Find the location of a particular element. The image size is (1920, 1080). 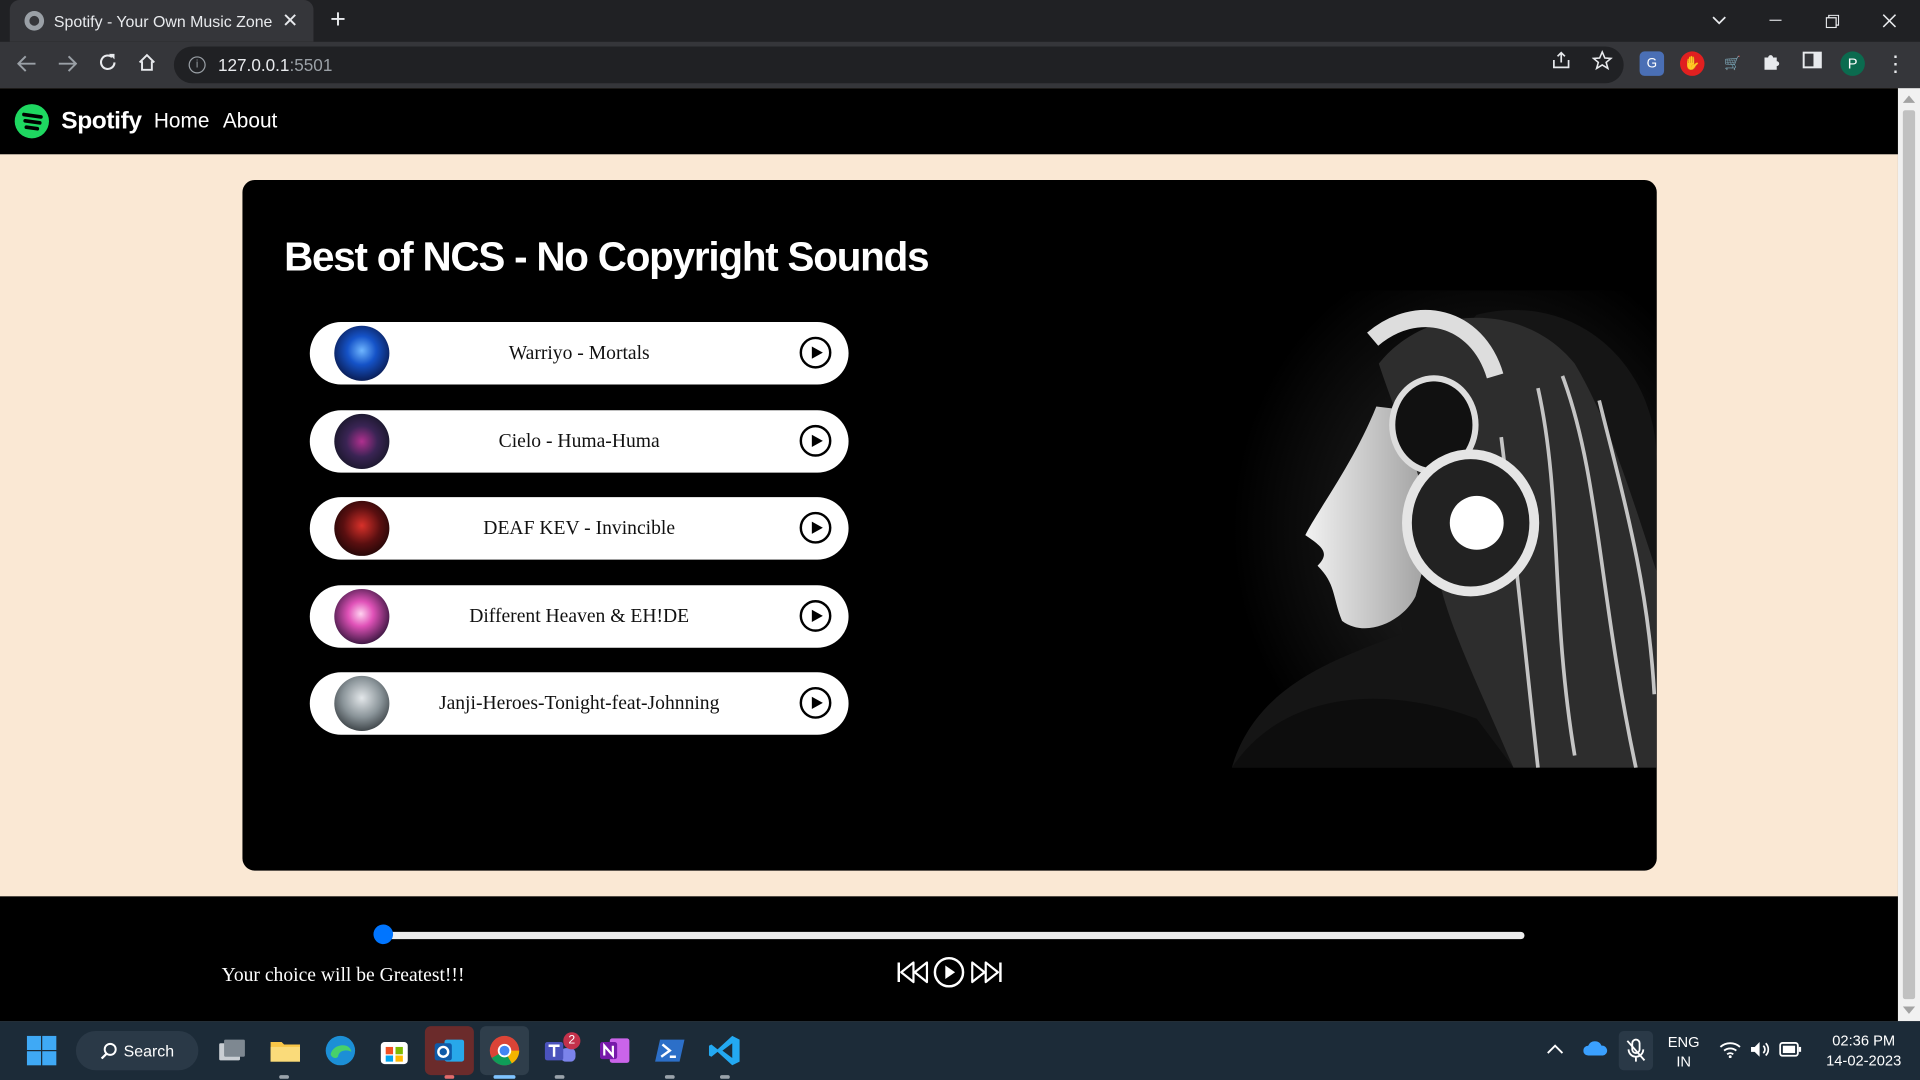

powershell-running-indicator is located at coordinates (669, 1077).